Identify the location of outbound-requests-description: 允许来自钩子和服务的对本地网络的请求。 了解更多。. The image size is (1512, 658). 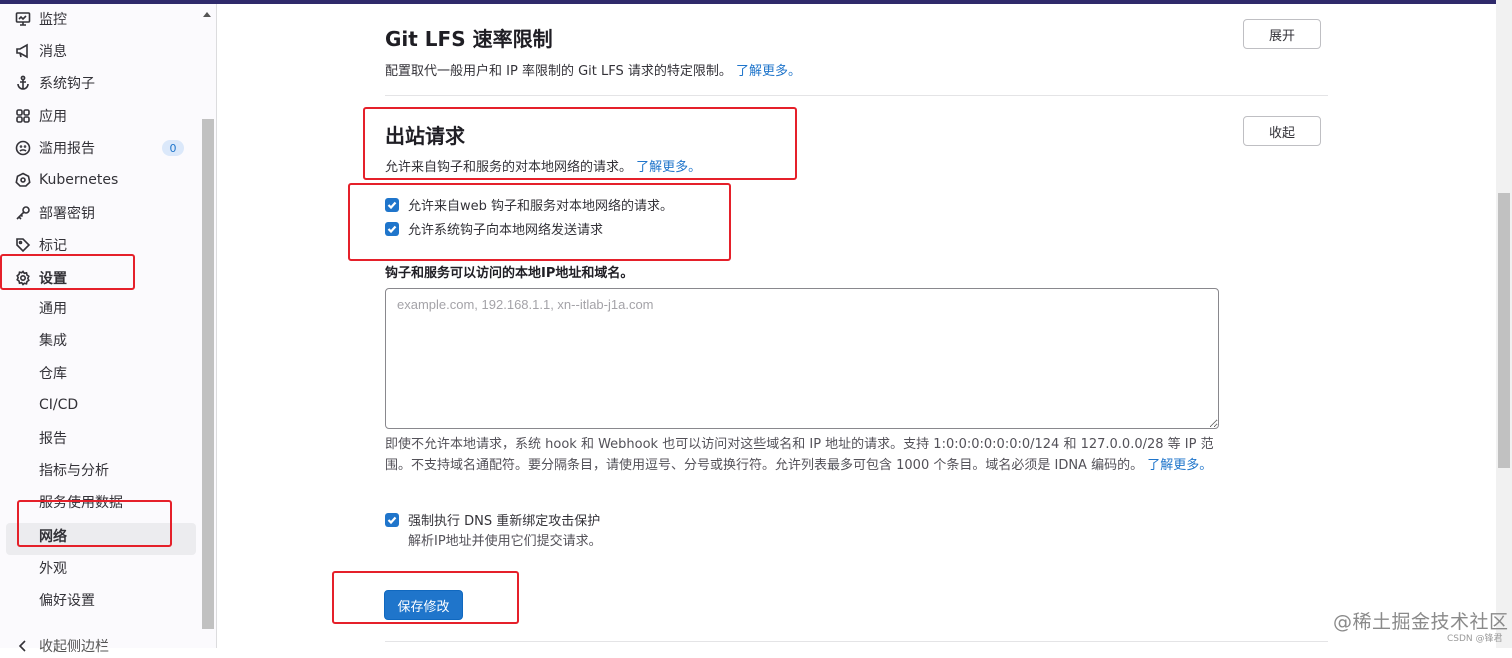
(543, 165).